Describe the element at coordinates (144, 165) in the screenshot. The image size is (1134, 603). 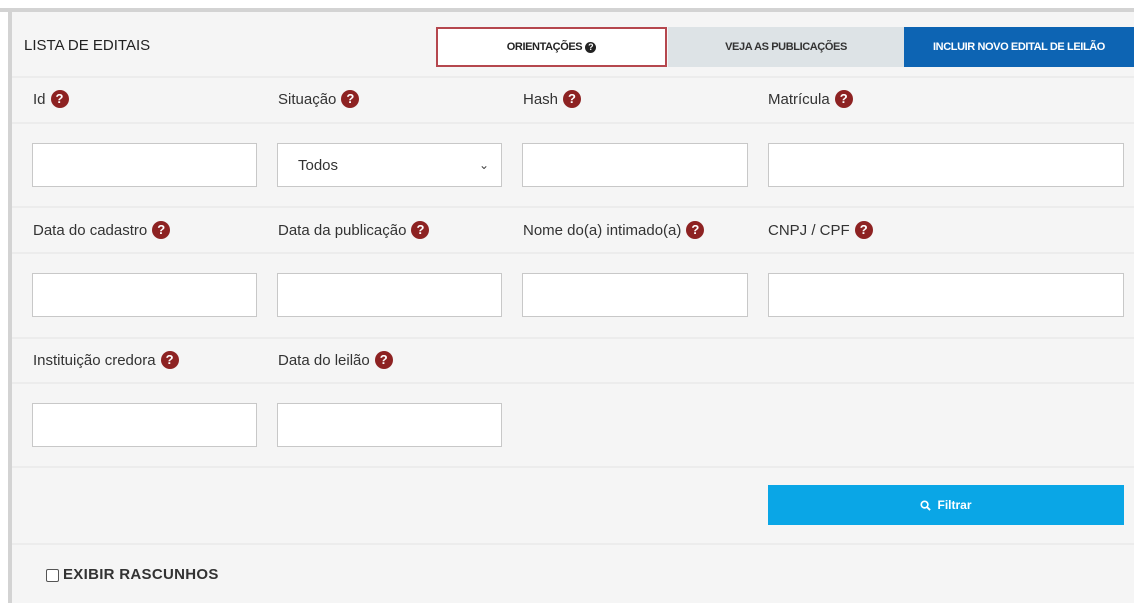
I see `id-input` at that location.